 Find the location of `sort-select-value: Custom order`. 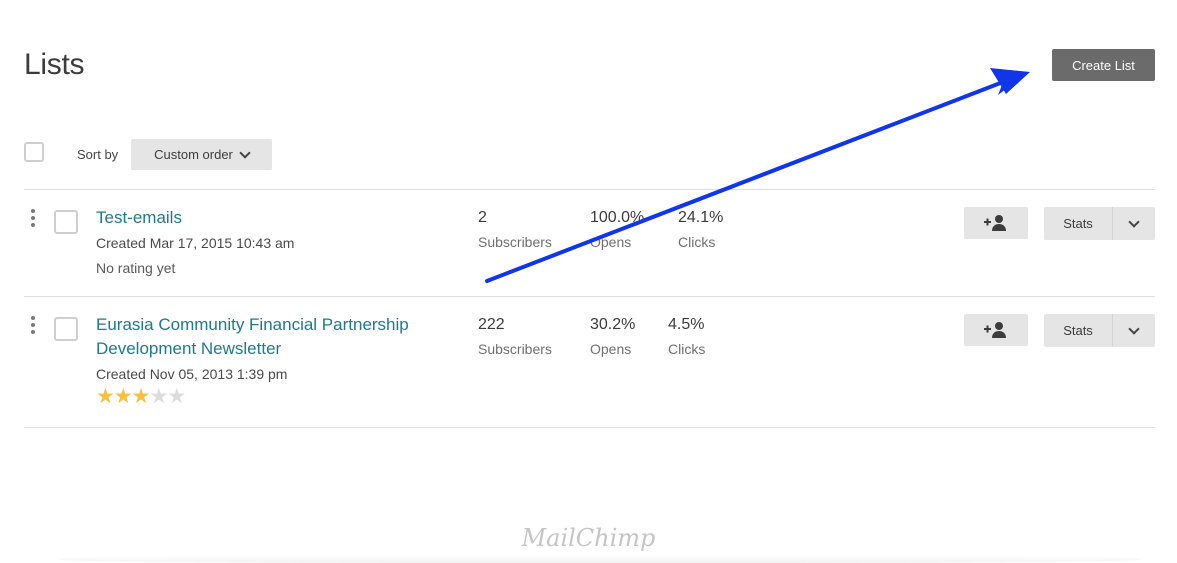

sort-select-value: Custom order is located at coordinates (193, 154).